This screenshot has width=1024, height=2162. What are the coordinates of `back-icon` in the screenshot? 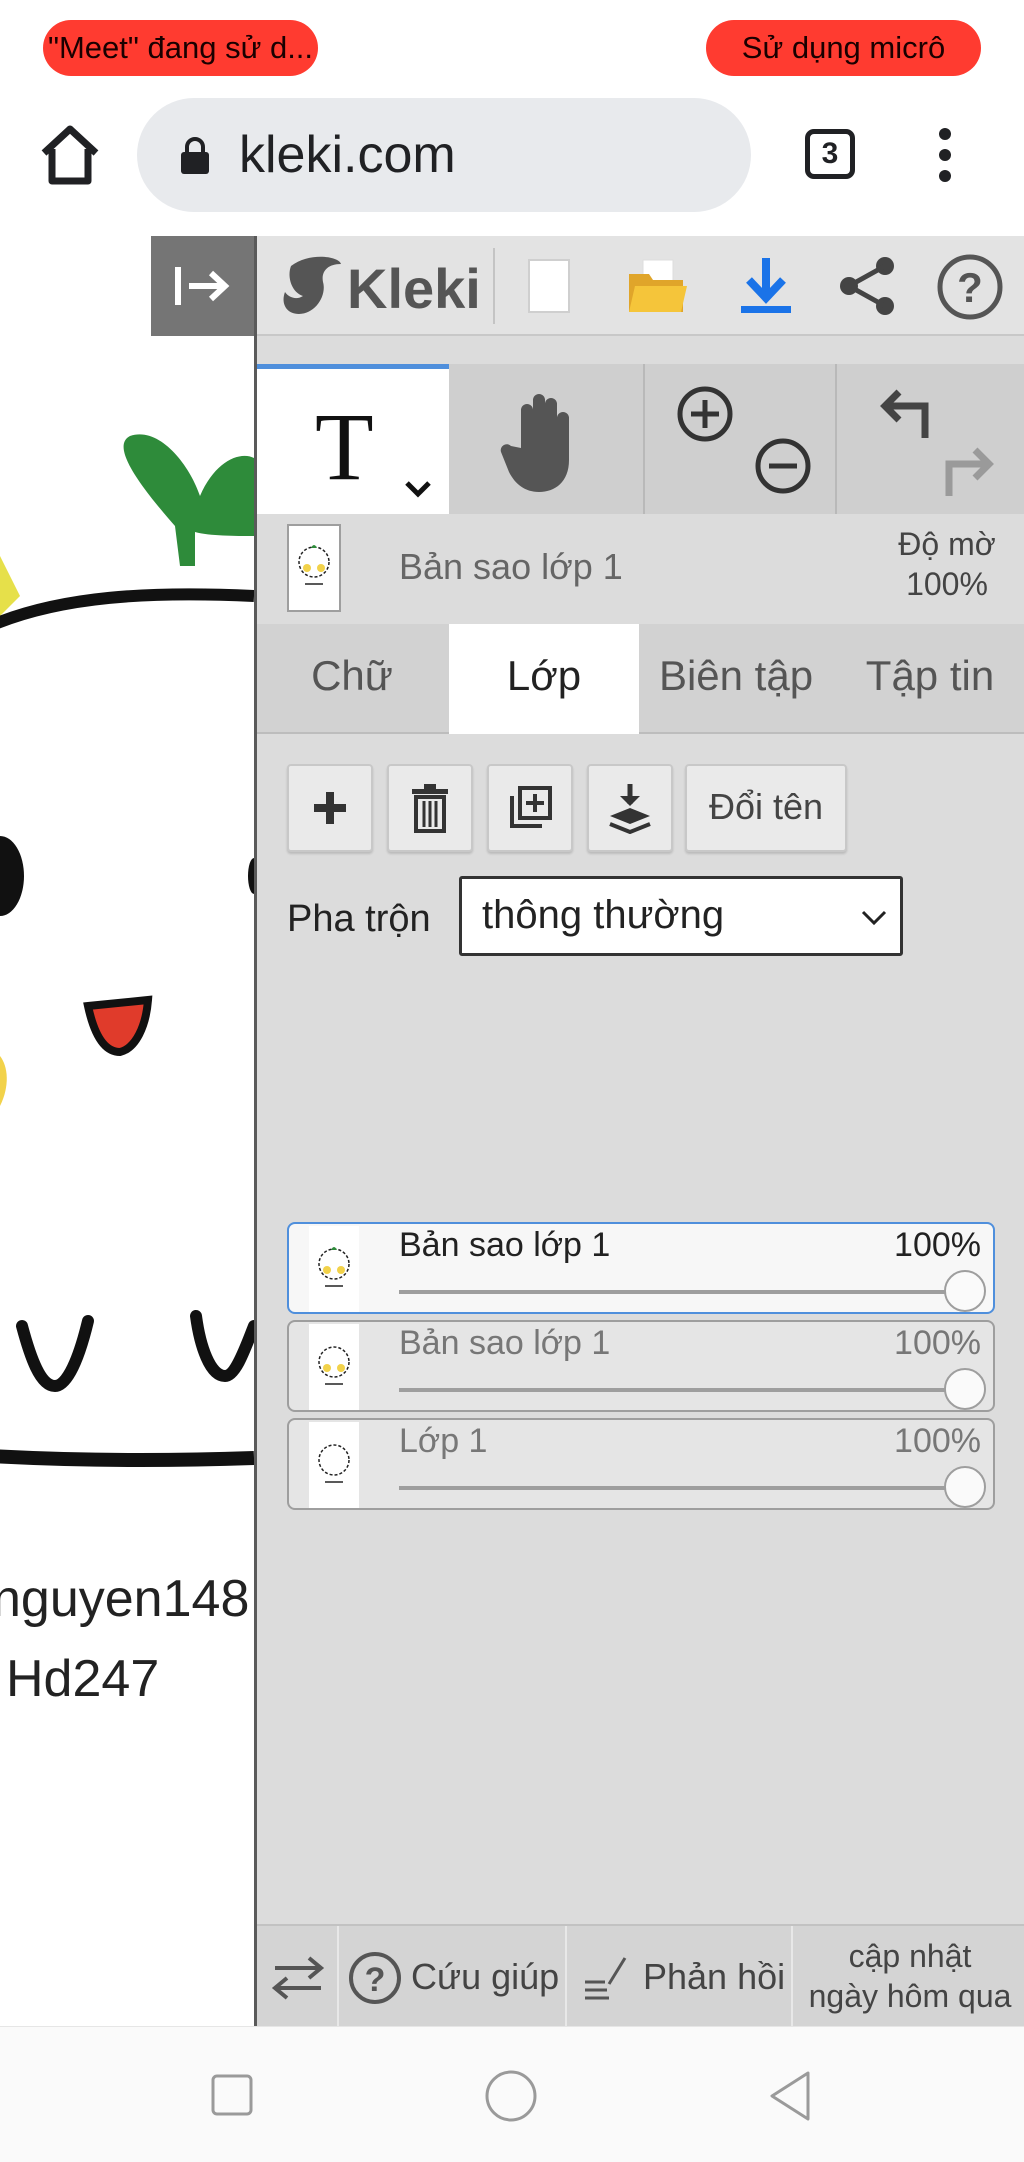 It's located at (790, 2096).